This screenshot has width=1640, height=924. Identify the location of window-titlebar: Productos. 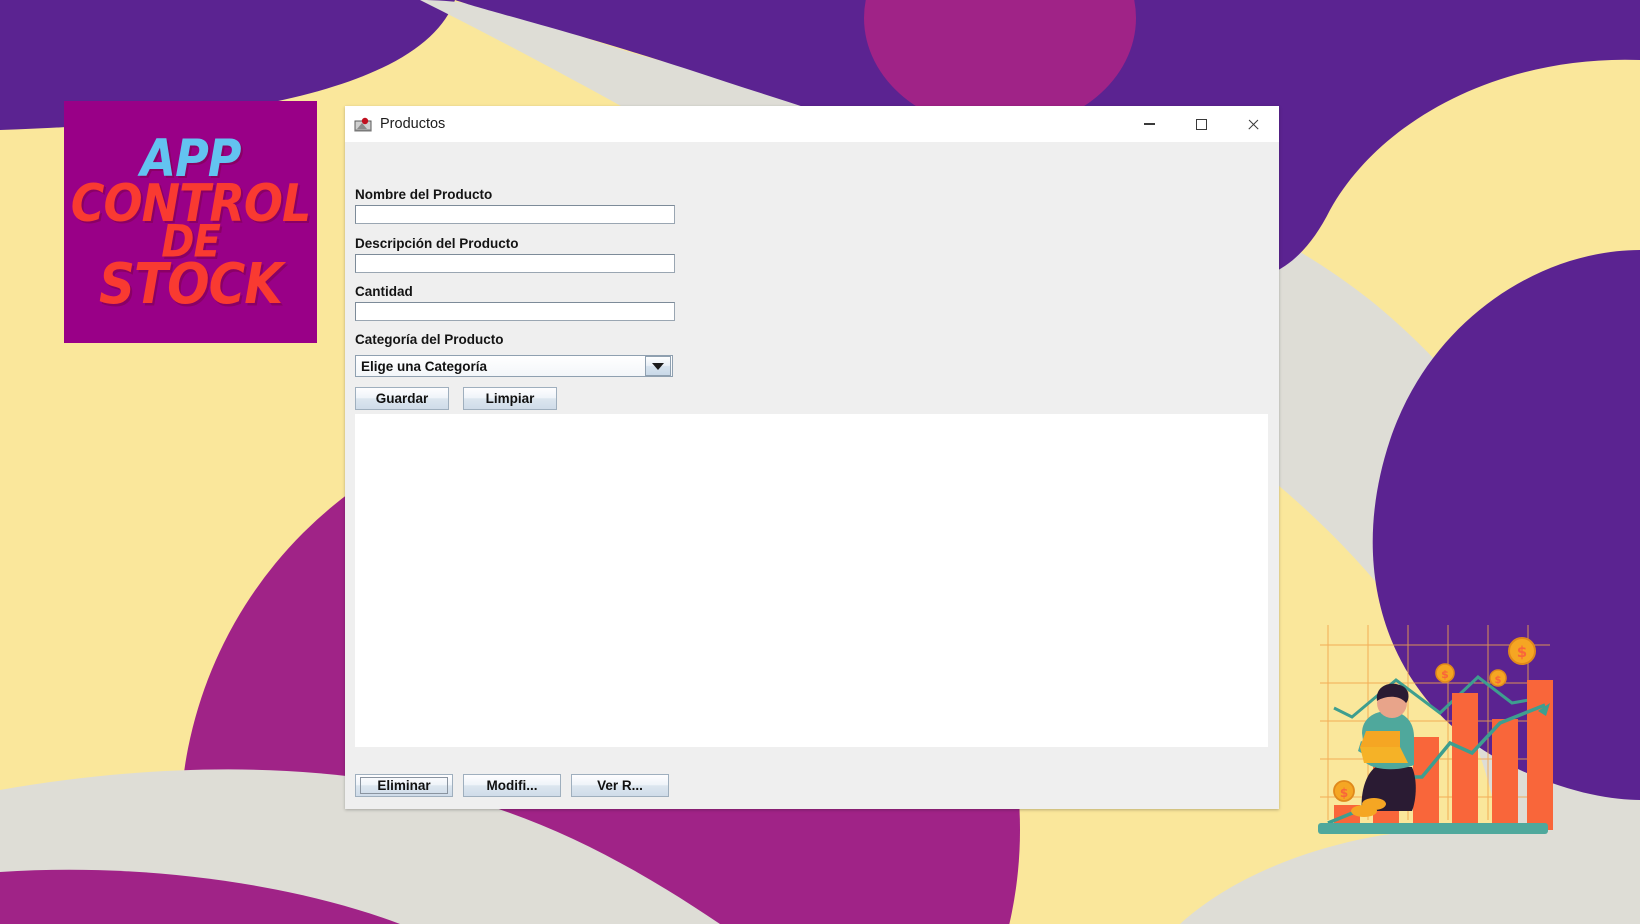
(812, 124).